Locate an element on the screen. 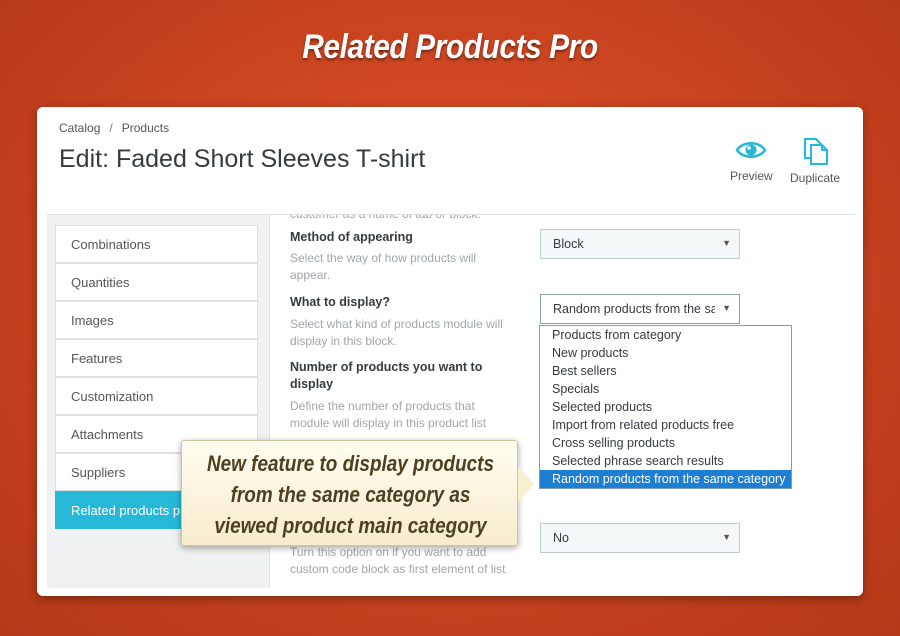 The height and width of the screenshot is (636, 900). option-products-from-category: Products from category is located at coordinates (665, 335).